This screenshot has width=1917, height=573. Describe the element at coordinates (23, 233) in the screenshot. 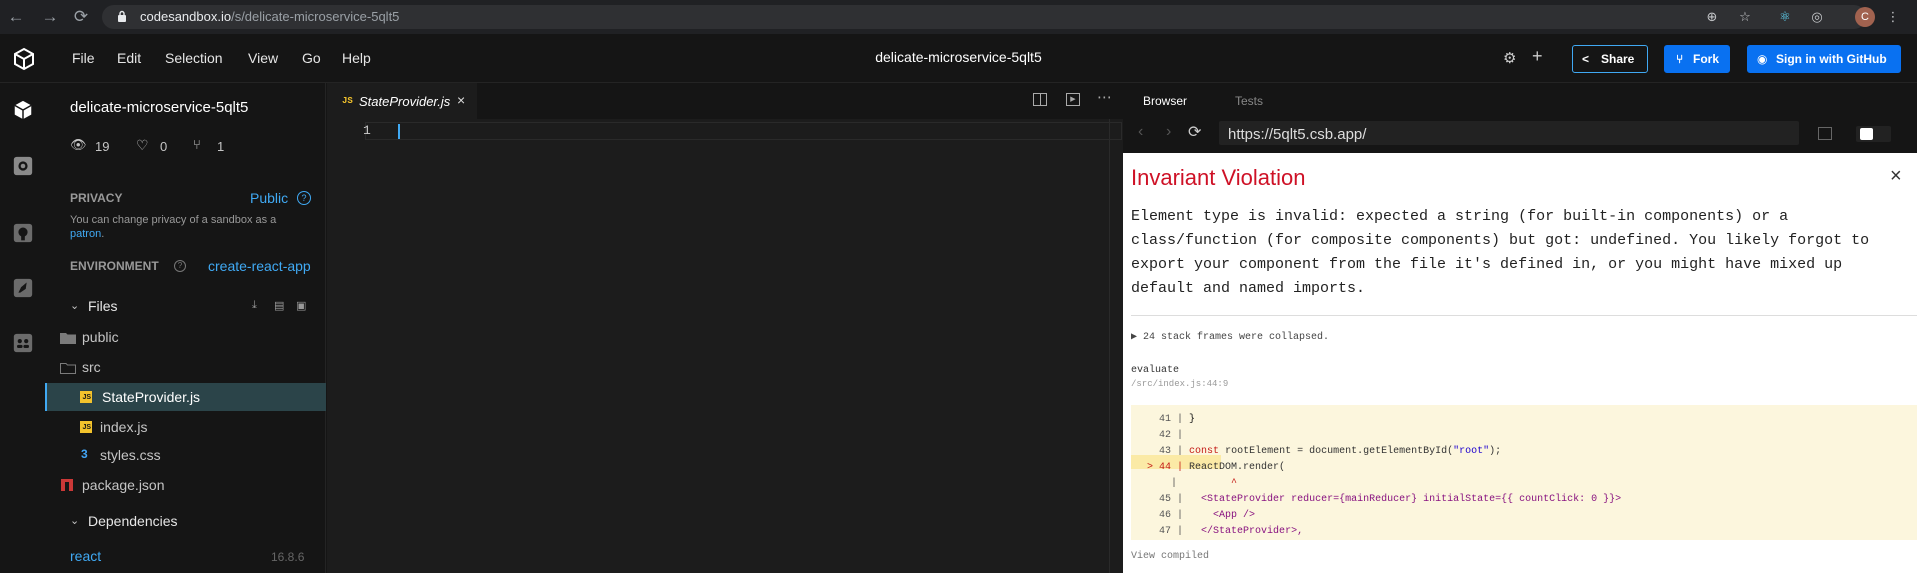

I see `github-icon` at that location.